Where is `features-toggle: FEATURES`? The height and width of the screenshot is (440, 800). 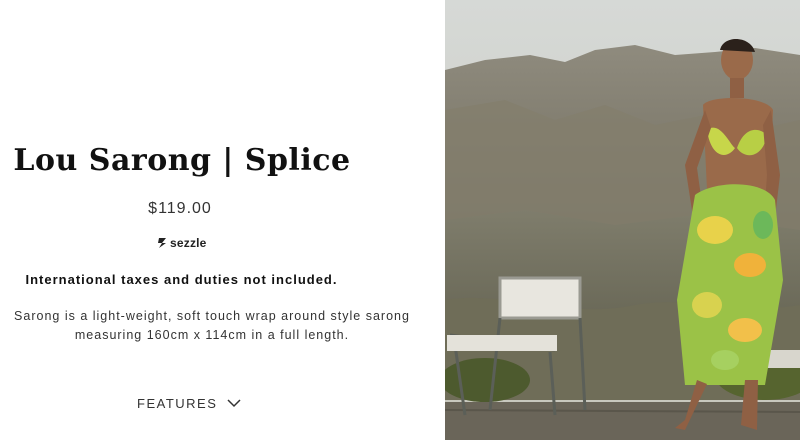 features-toggle: FEATURES is located at coordinates (189, 403).